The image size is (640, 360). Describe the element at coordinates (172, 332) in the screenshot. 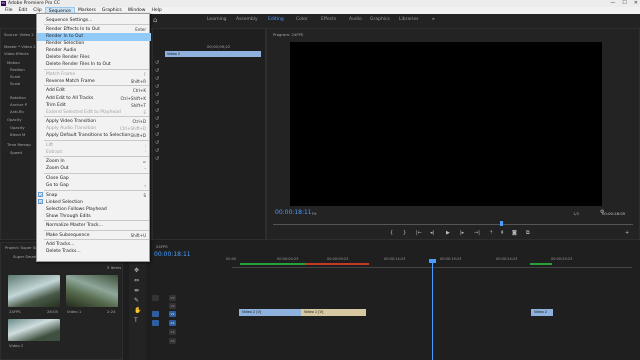

I see `track-label: A2` at that location.